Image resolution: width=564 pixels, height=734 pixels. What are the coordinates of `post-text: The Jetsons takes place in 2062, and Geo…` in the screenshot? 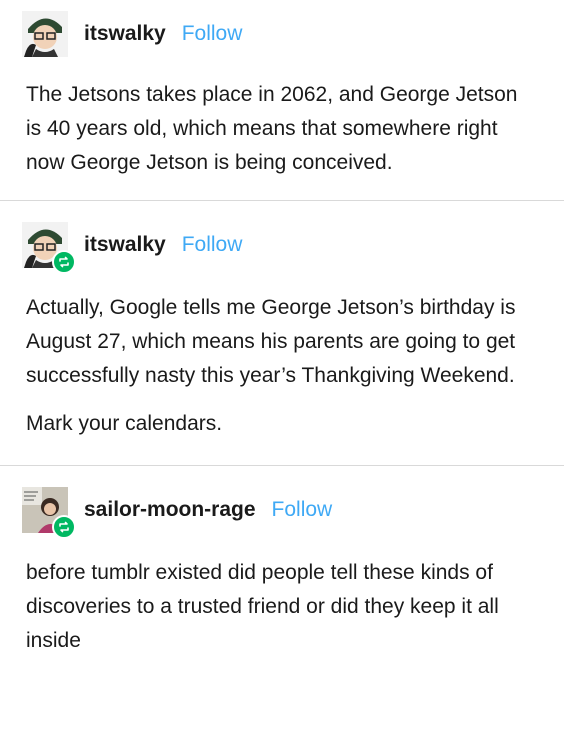 It's located at (272, 128).